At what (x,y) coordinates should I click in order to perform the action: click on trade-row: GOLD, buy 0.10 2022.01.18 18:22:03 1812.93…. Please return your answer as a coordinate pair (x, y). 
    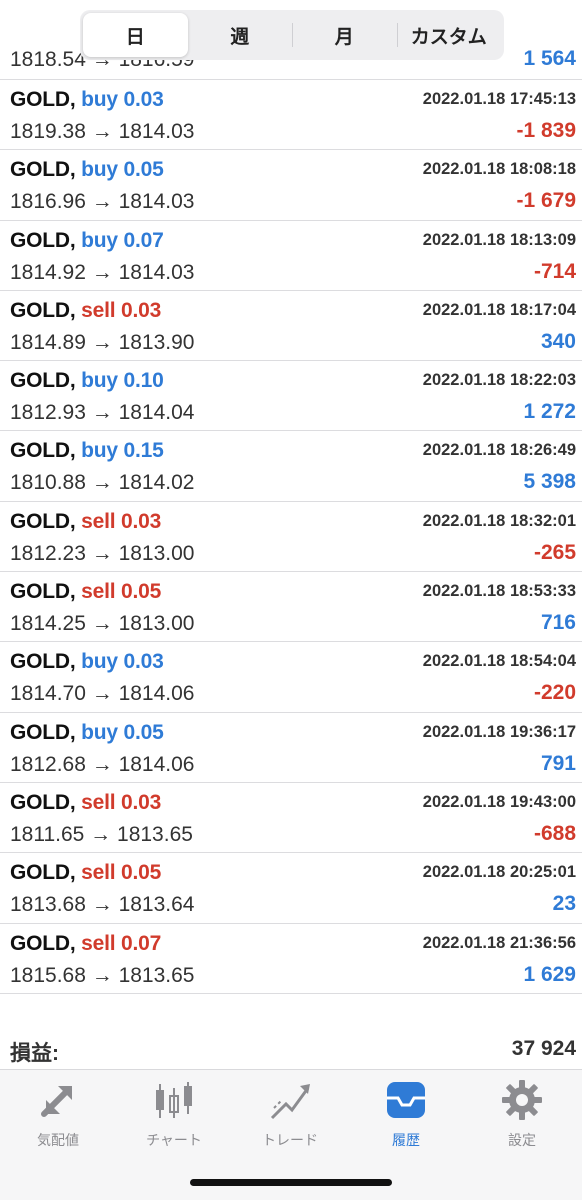
    Looking at the image, I should click on (291, 396).